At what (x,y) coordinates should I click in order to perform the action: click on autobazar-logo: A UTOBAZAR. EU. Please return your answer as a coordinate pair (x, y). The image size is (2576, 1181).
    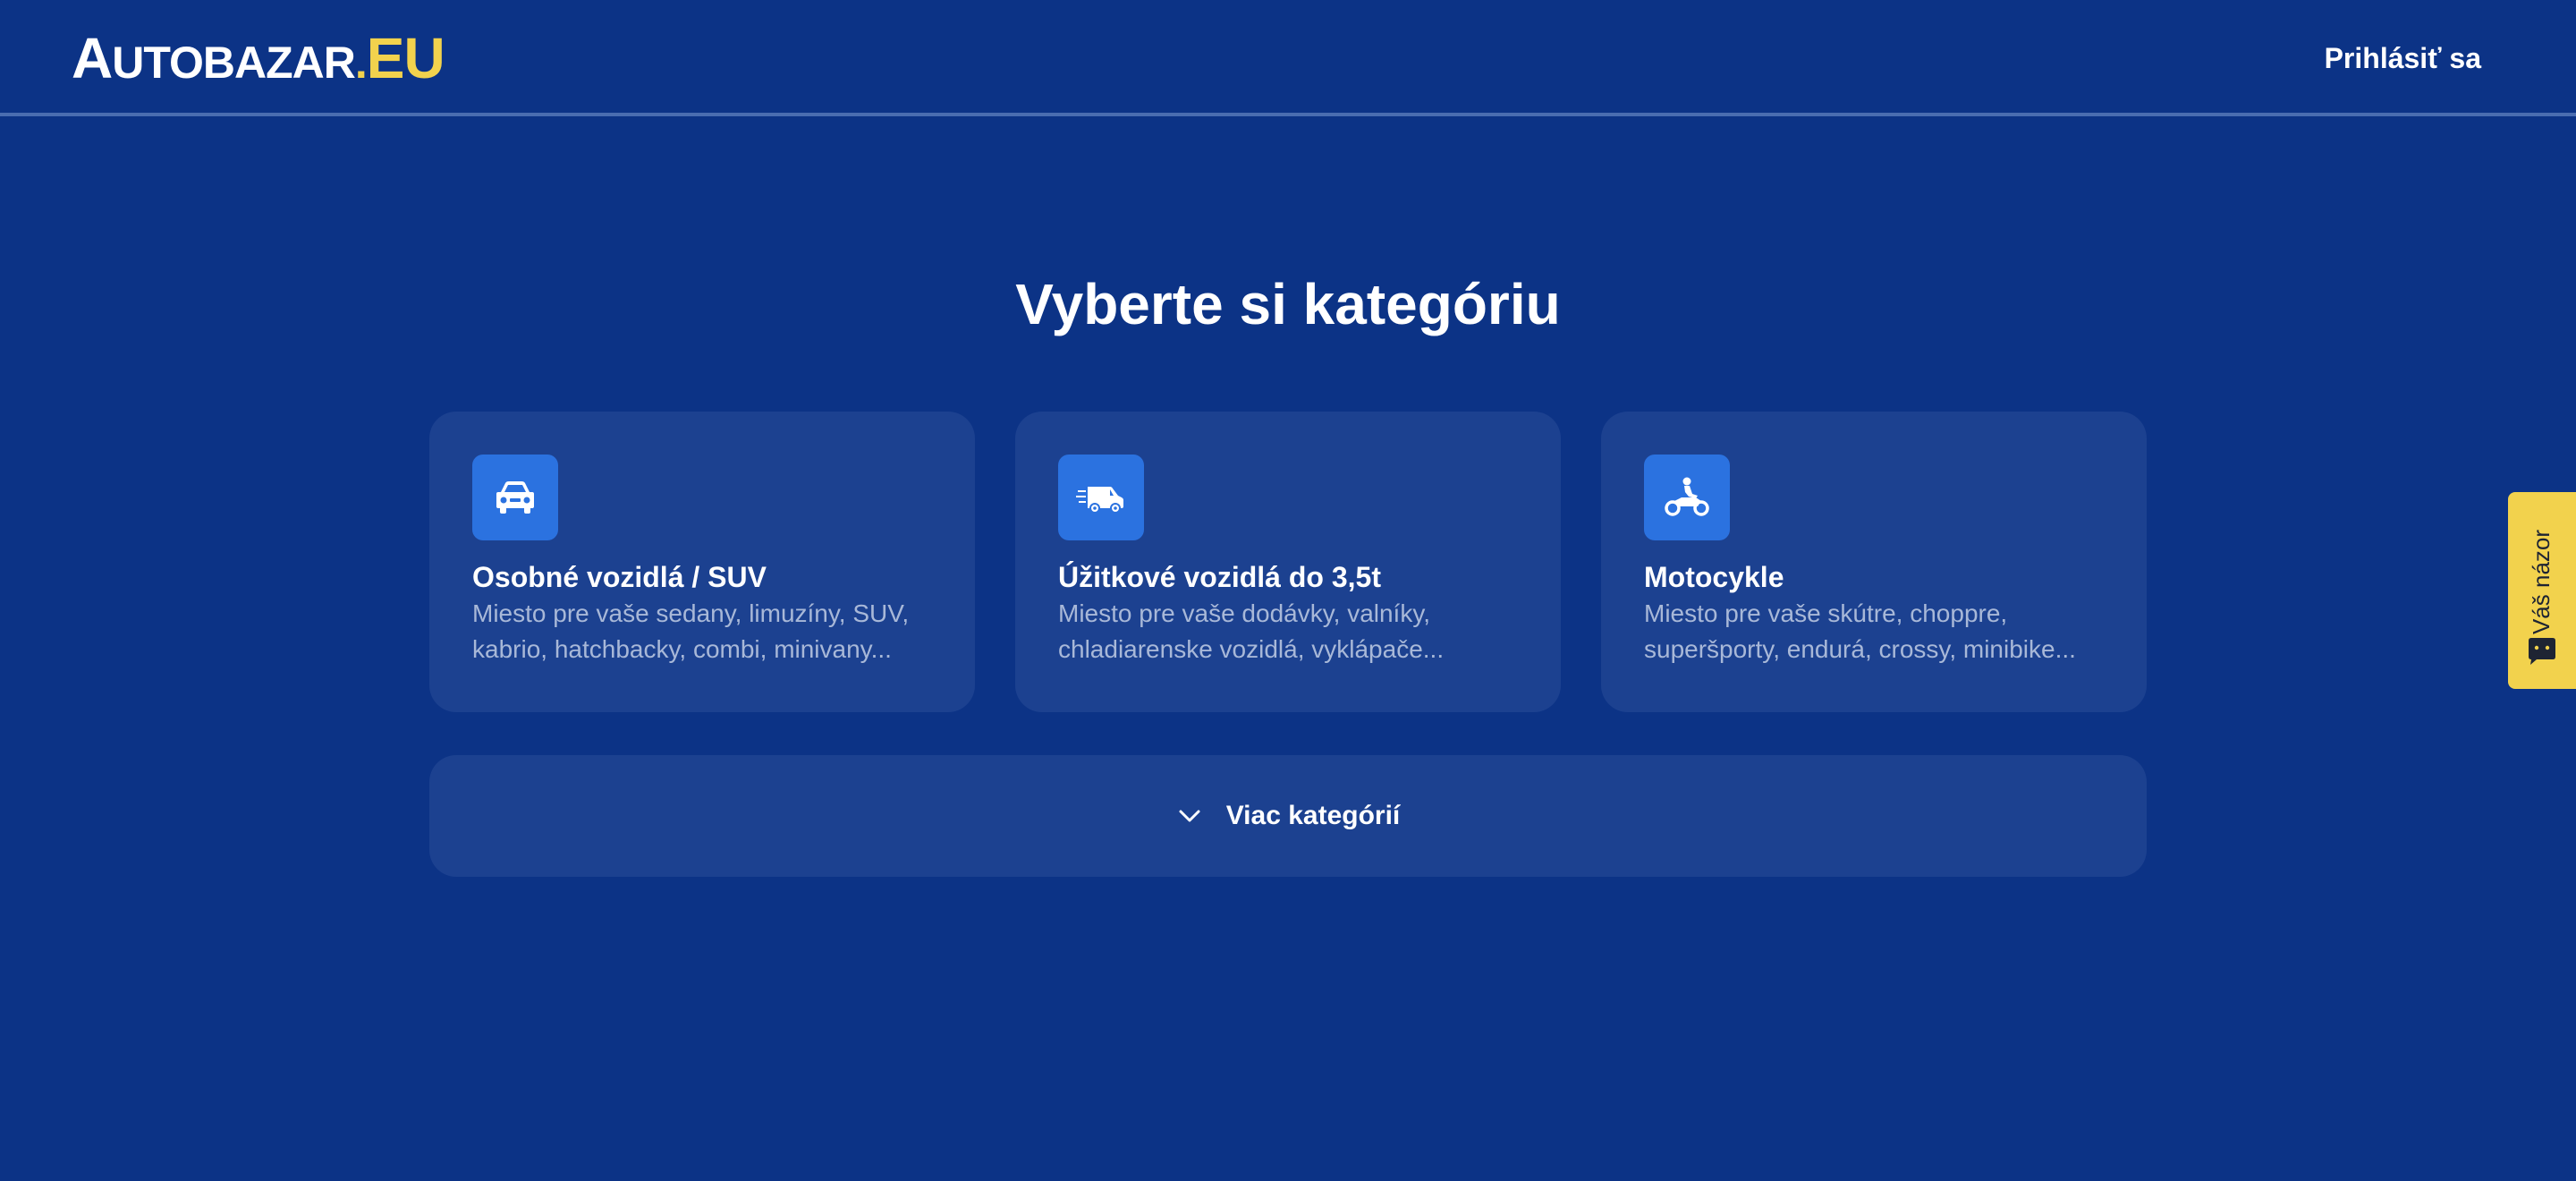
    Looking at the image, I should click on (258, 57).